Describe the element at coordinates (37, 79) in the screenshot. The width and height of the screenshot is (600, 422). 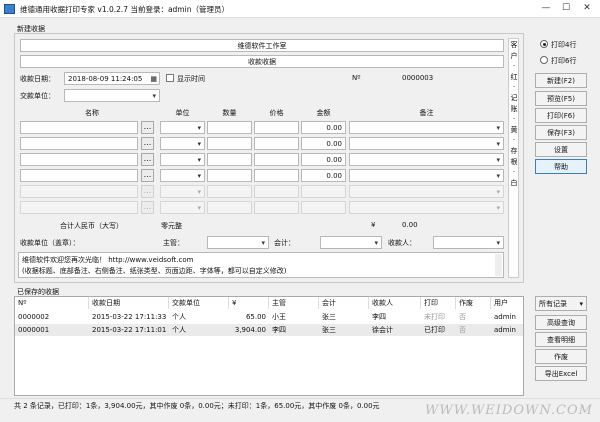
I see `date-label: 收款日期：` at that location.